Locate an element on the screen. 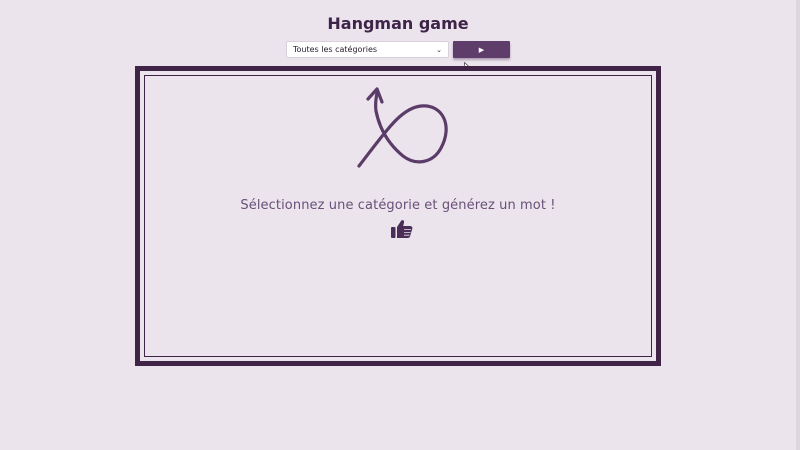 This screenshot has width=800, height=450. category-select: Toutes les catégories ⌄ is located at coordinates (367, 49).